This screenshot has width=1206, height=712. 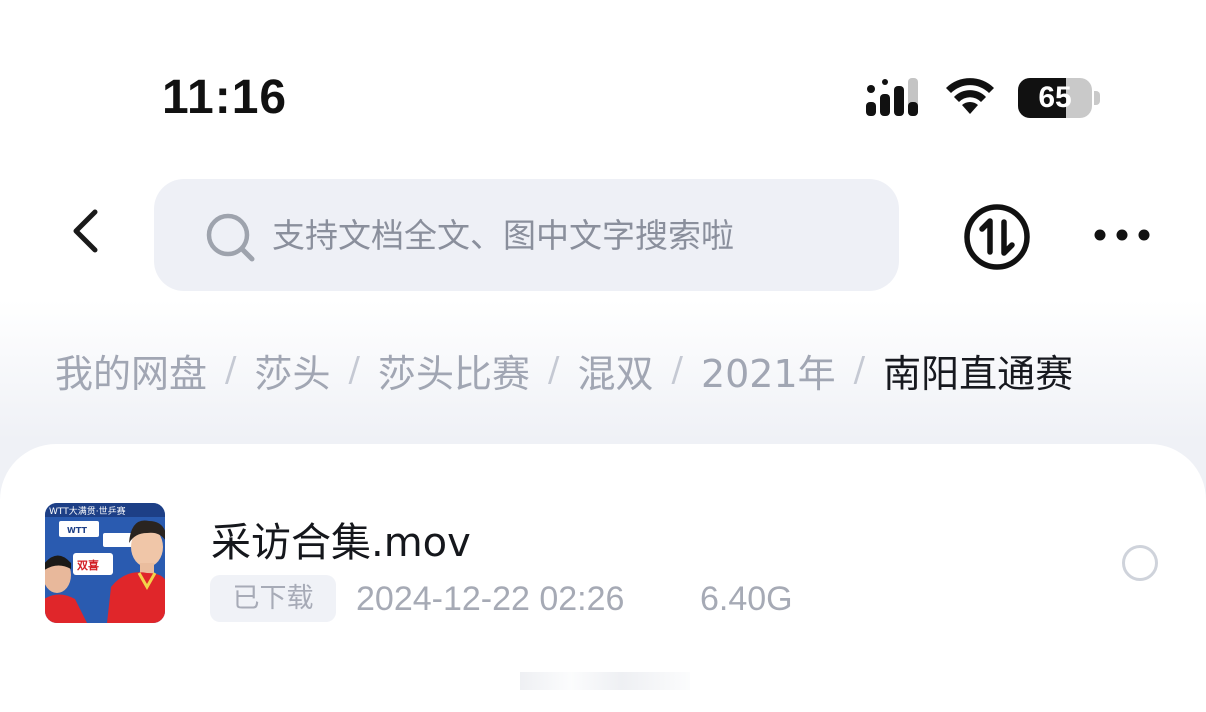 What do you see at coordinates (230, 237) in the screenshot?
I see `search-icon` at bounding box center [230, 237].